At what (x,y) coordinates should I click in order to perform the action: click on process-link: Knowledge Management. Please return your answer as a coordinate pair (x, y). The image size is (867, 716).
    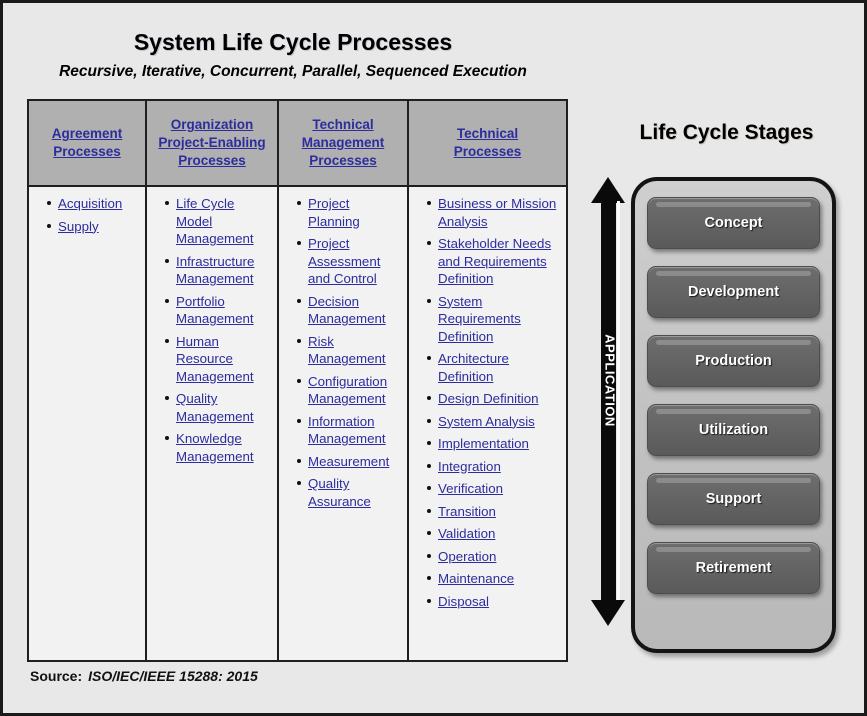
    Looking at the image, I should click on (215, 447).